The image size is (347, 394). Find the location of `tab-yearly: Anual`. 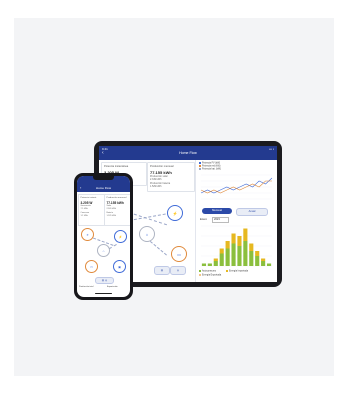

tab-yearly: Anual is located at coordinates (252, 212).